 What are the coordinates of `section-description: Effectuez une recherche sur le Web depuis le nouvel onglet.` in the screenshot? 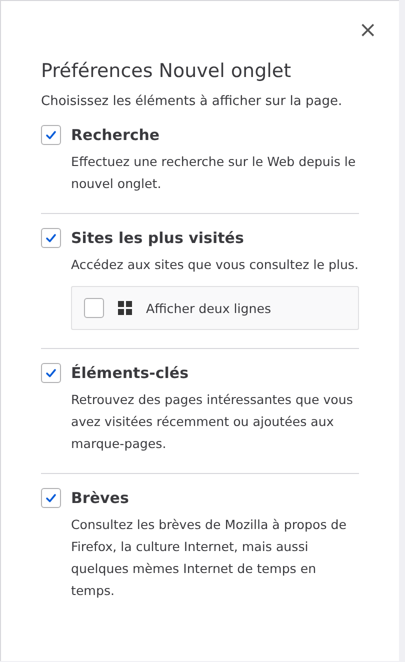 It's located at (214, 173).